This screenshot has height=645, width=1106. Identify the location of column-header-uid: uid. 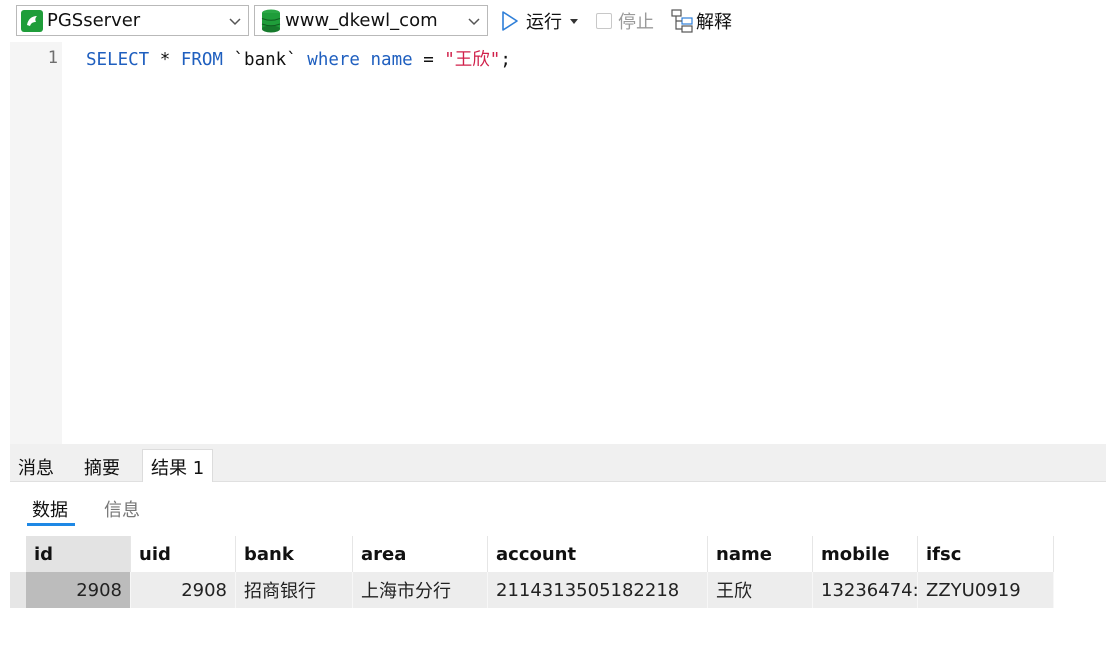
(183, 554).